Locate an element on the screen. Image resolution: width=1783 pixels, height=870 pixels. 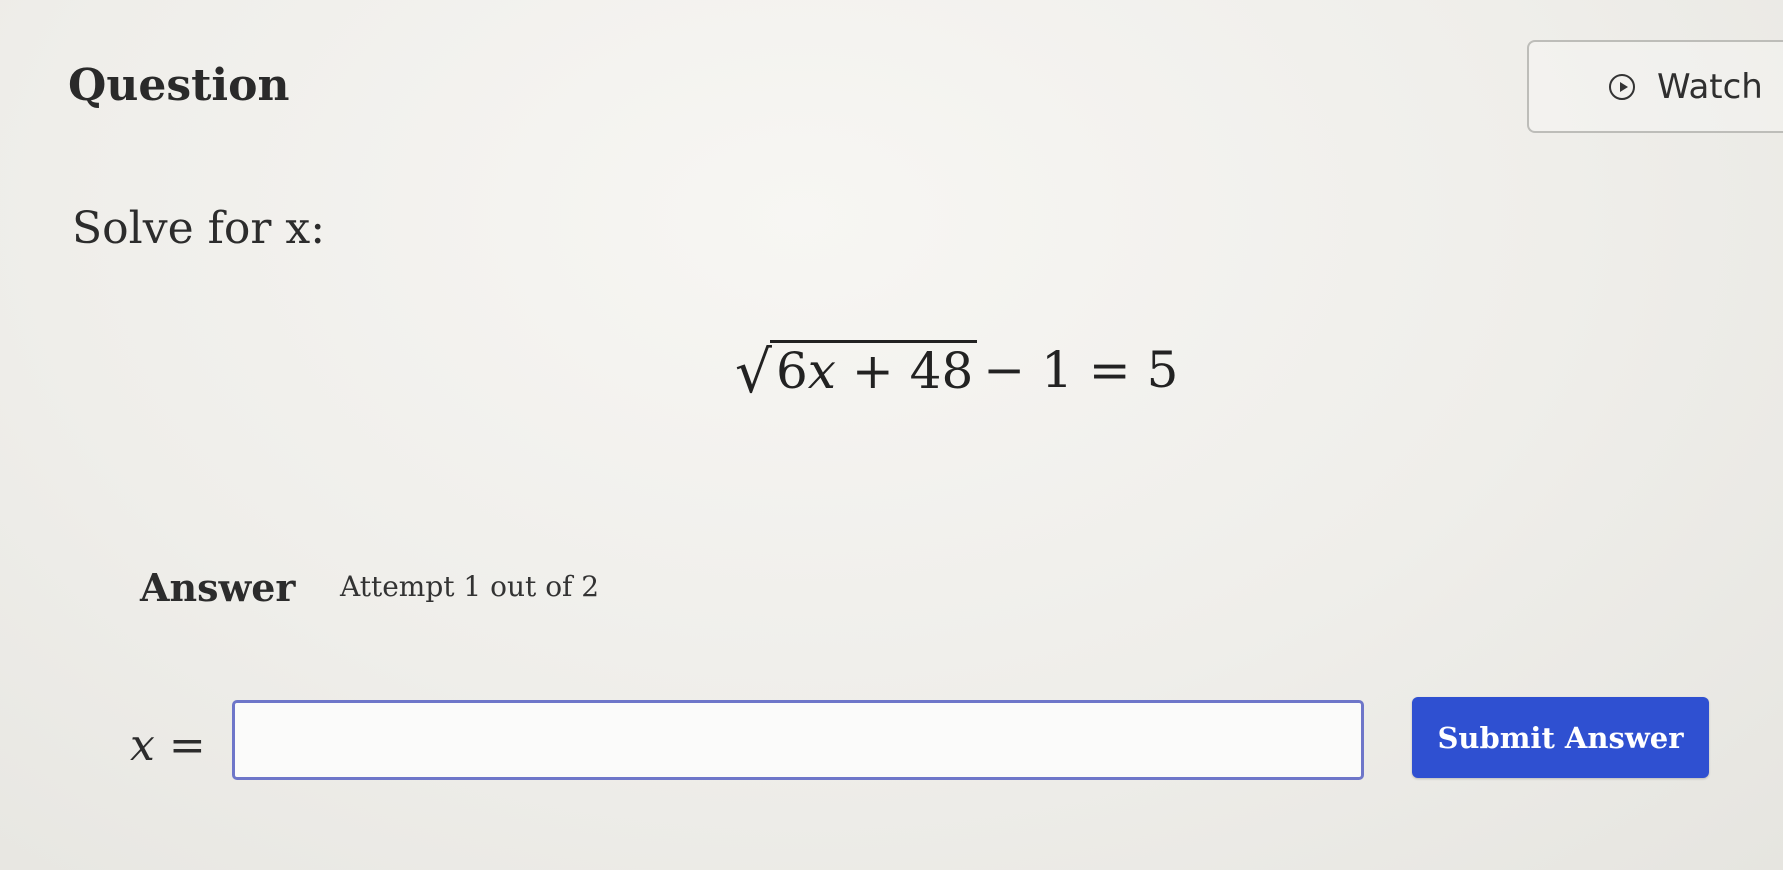
submit-answer-button: Submit Answer is located at coordinates (1560, 737).